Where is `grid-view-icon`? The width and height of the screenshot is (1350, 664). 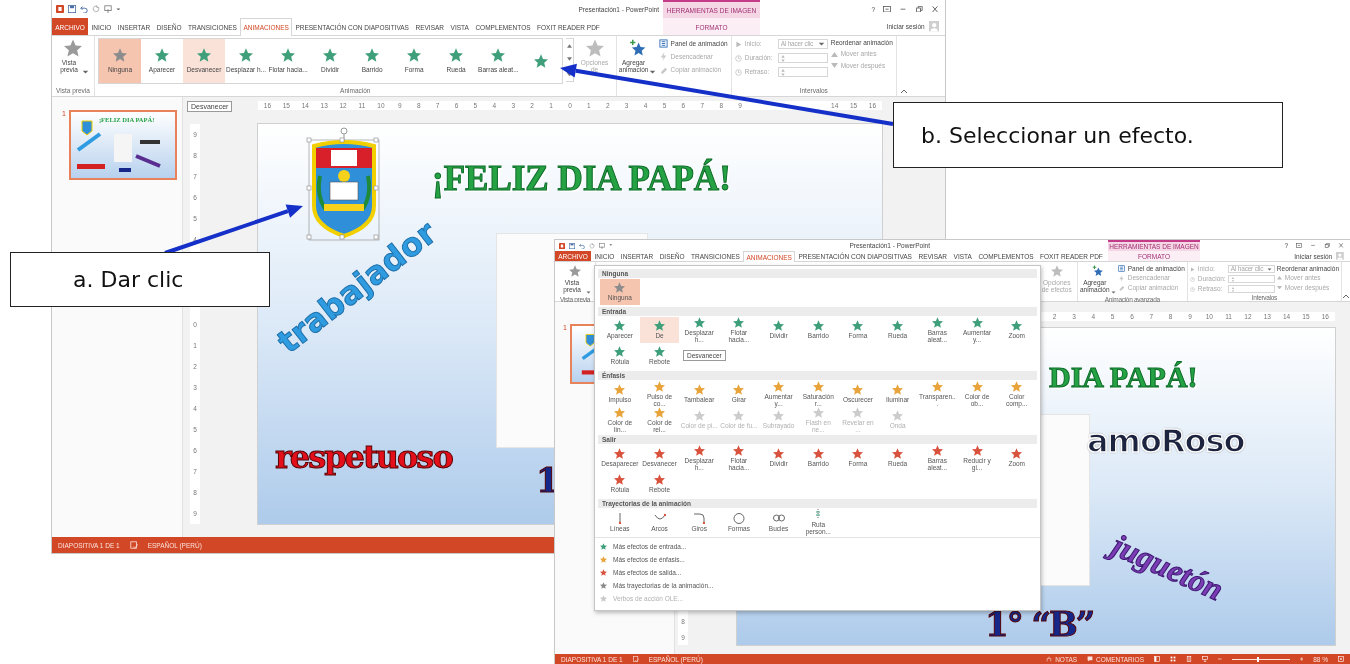 grid-view-icon is located at coordinates (1173, 659).